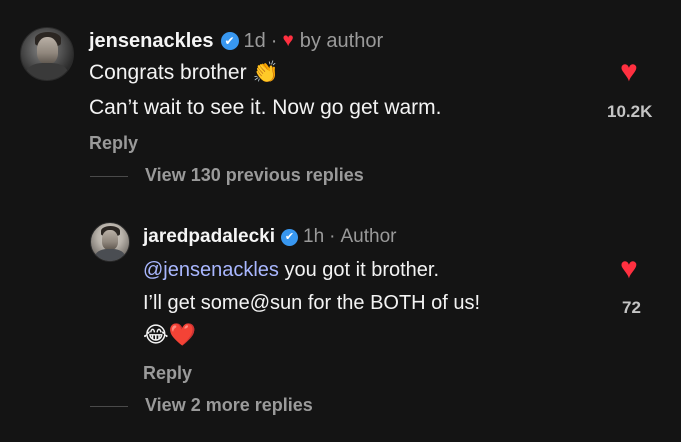 The width and height of the screenshot is (681, 442). What do you see at coordinates (151, 41) in the screenshot?
I see `comment-username: jensenackles` at bounding box center [151, 41].